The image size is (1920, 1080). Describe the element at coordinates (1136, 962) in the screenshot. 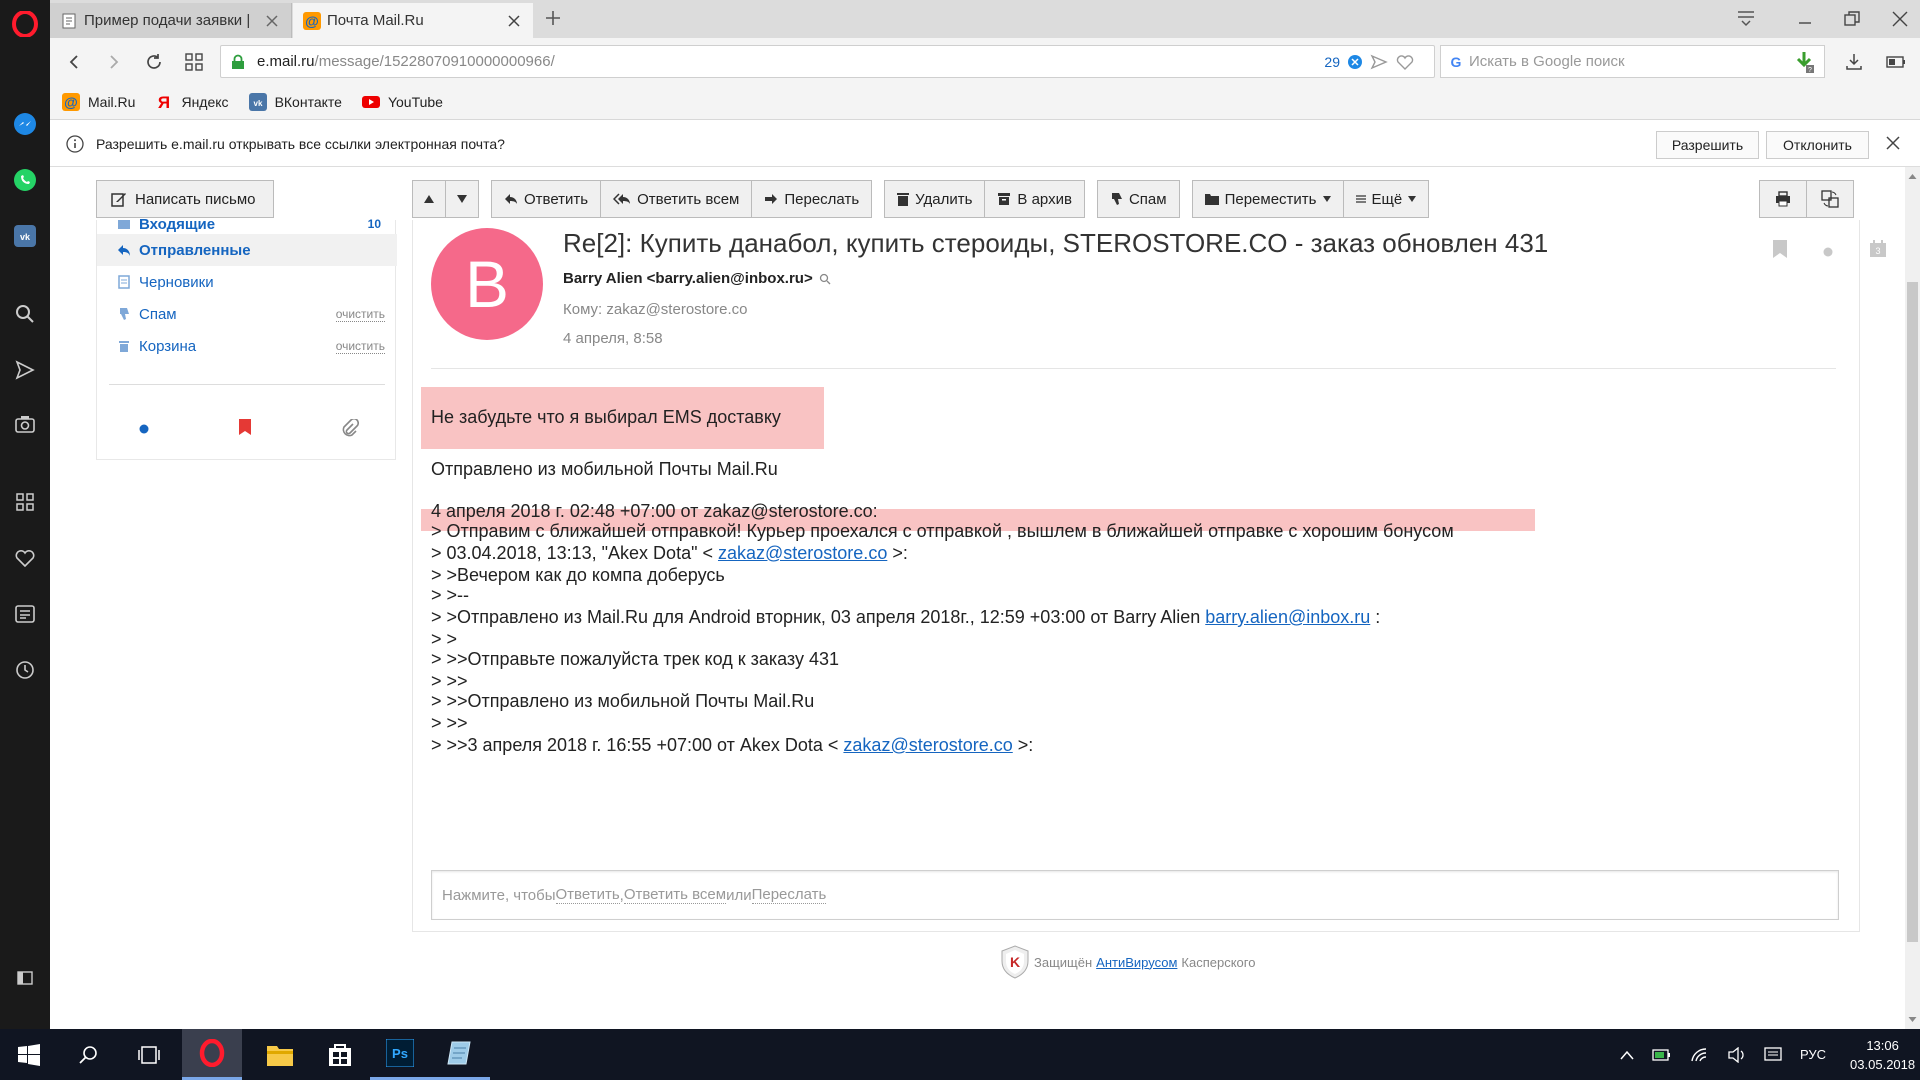

I see `antivirus-link: АнтиВирусом` at that location.